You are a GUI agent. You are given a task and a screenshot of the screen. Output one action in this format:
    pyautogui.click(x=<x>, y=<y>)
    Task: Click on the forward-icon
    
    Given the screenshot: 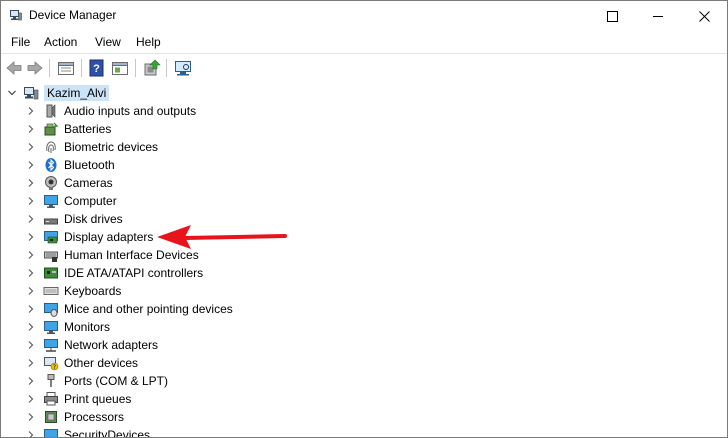 What is the action you would take?
    pyautogui.click(x=35, y=68)
    